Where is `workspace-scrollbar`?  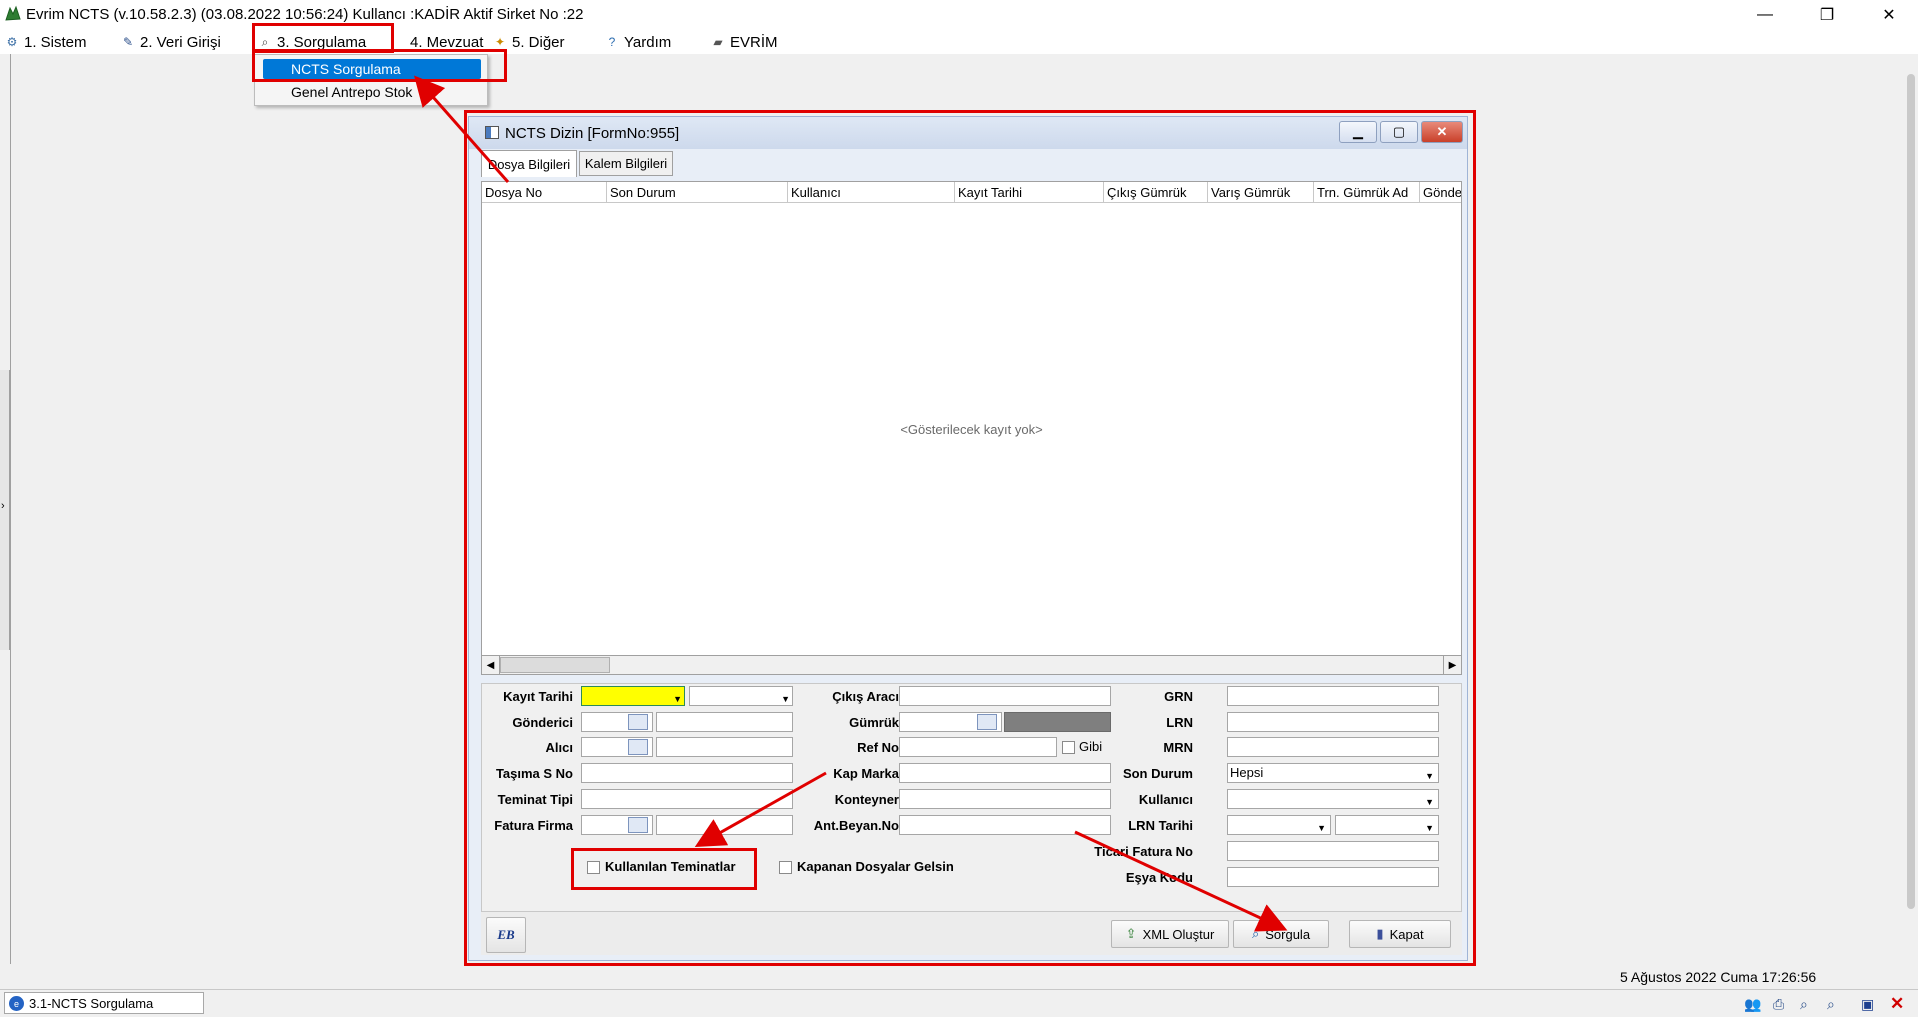 workspace-scrollbar is located at coordinates (1911, 509).